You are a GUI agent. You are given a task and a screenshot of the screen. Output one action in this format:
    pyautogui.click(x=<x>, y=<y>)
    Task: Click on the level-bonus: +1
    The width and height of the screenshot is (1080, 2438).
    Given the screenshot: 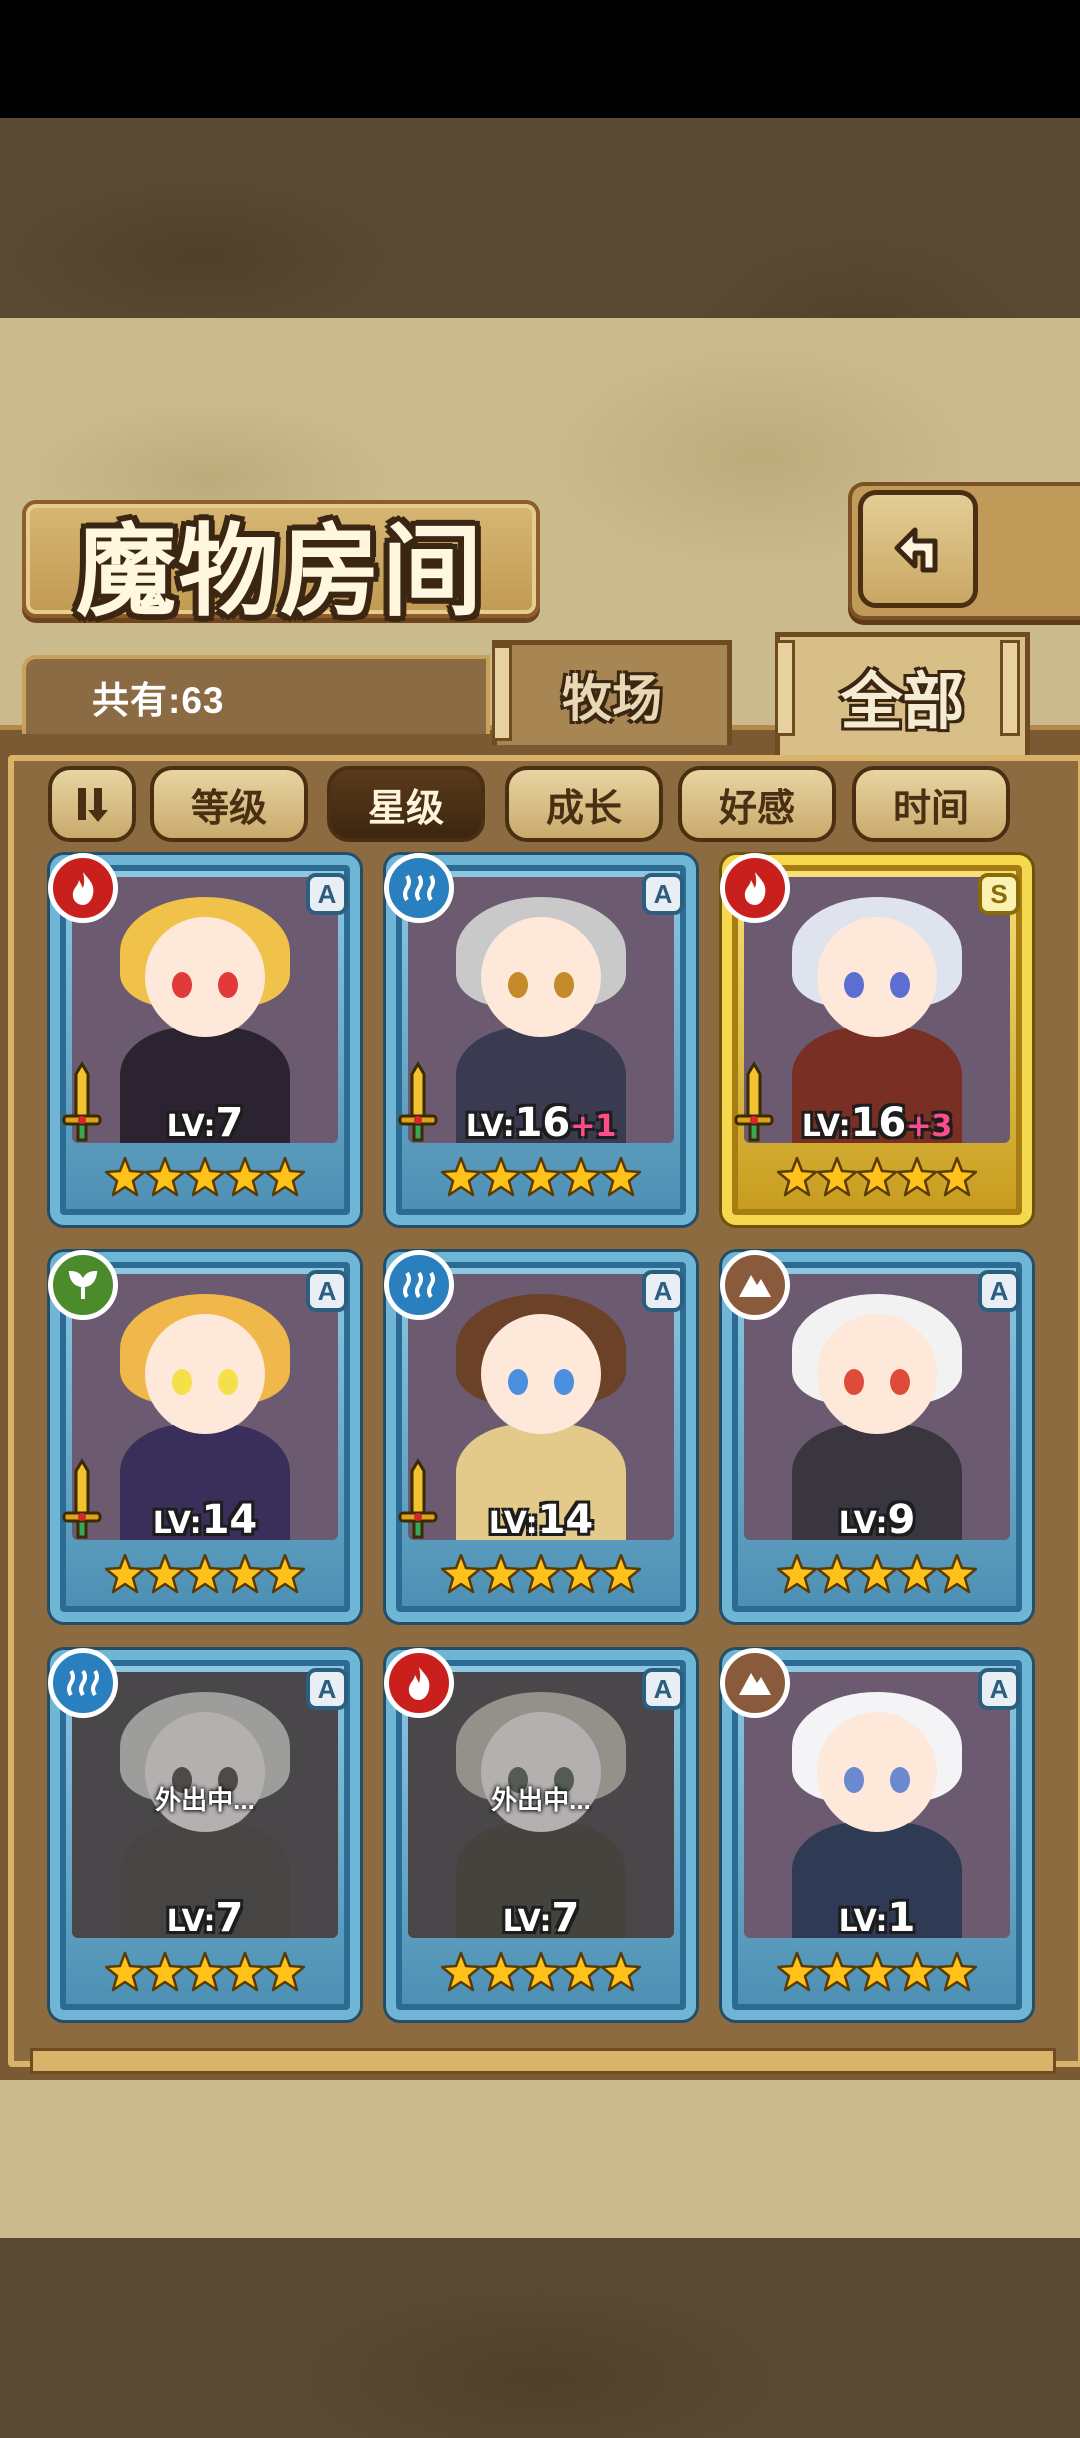 What is the action you would take?
    pyautogui.click(x=593, y=1126)
    